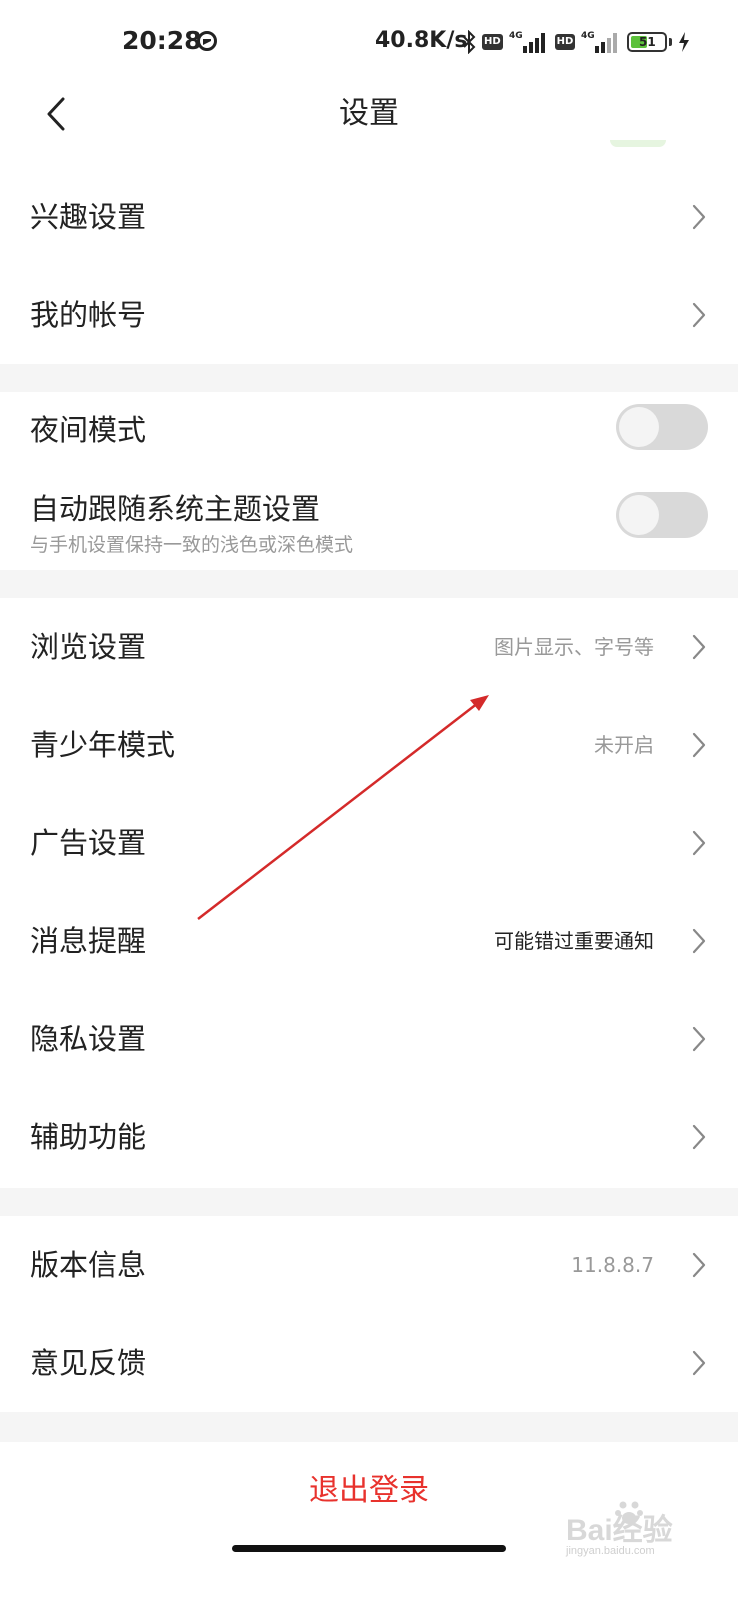  Describe the element at coordinates (369, 1137) in the screenshot. I see `row-accessibility: 辅助功能` at that location.